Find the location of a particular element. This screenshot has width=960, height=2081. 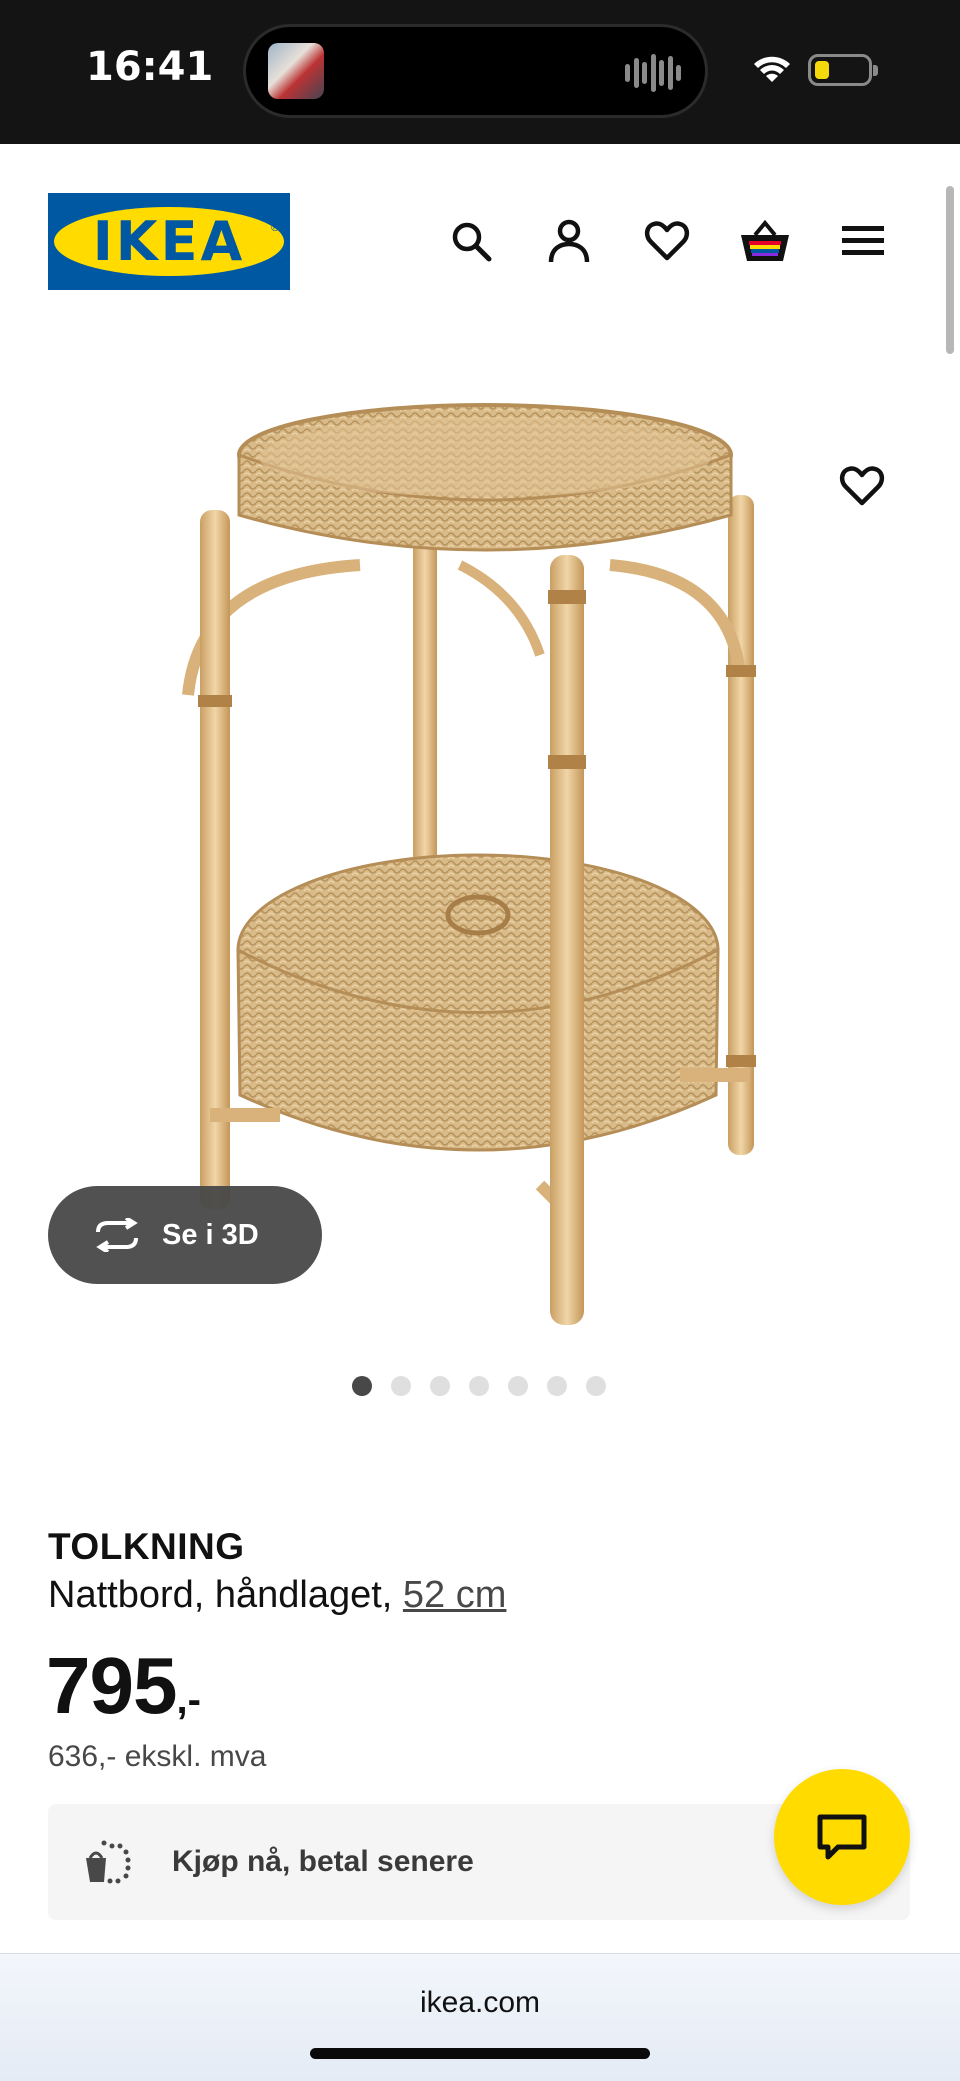

status-time: 16:41 is located at coordinates (150, 67).